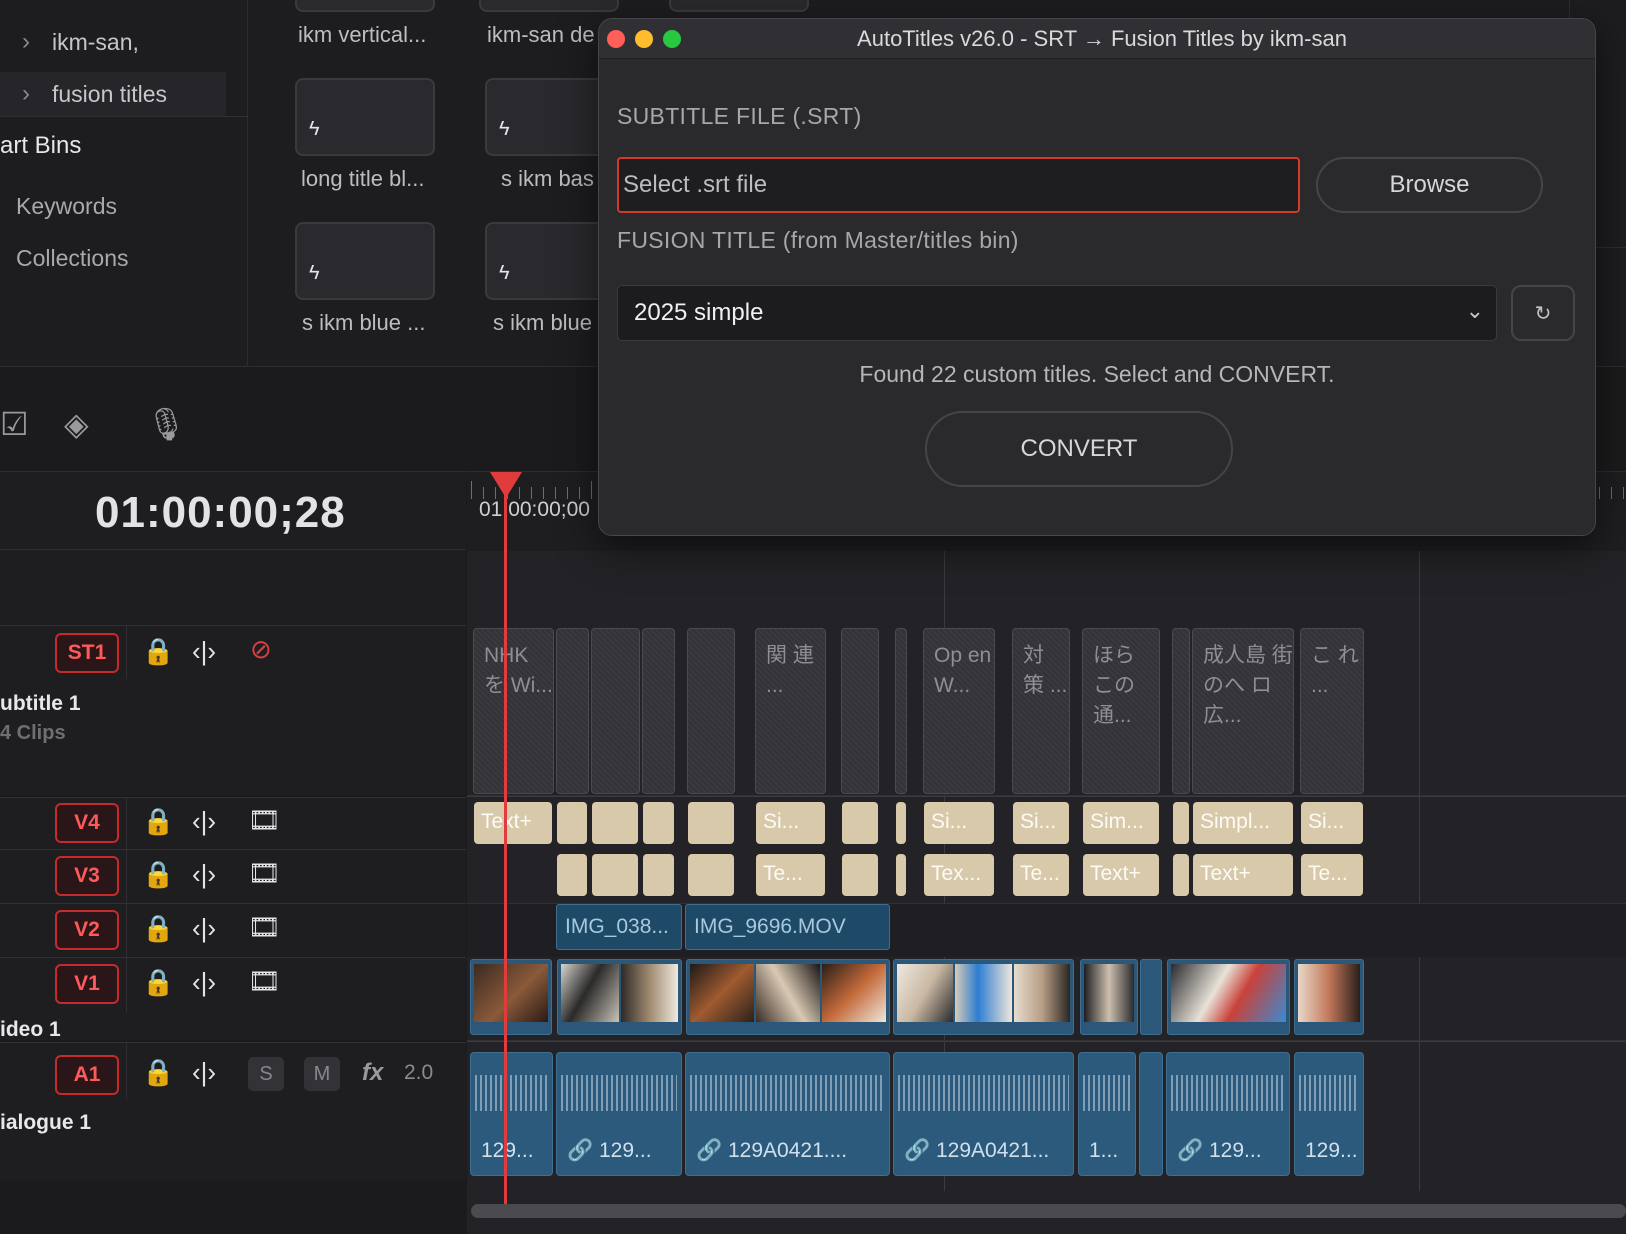 This screenshot has width=1626, height=1234. Describe the element at coordinates (1048, 1211) in the screenshot. I see `timeline-horizontal-scrollbar` at that location.